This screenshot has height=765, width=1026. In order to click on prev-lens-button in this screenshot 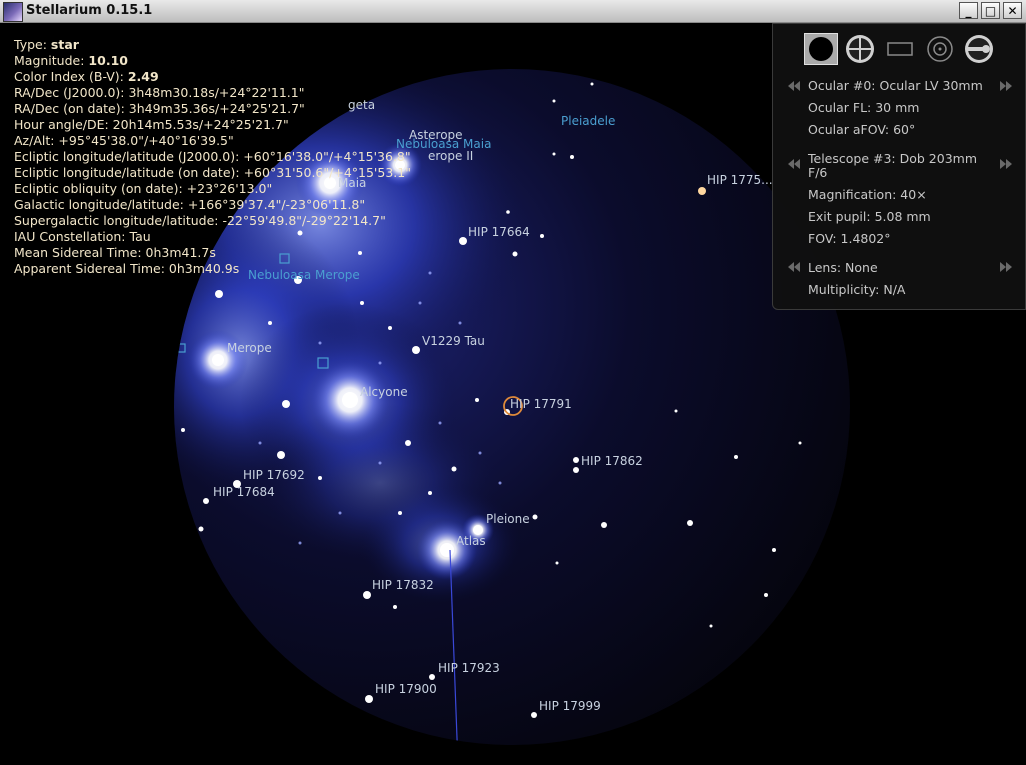, I will do `click(794, 267)`.